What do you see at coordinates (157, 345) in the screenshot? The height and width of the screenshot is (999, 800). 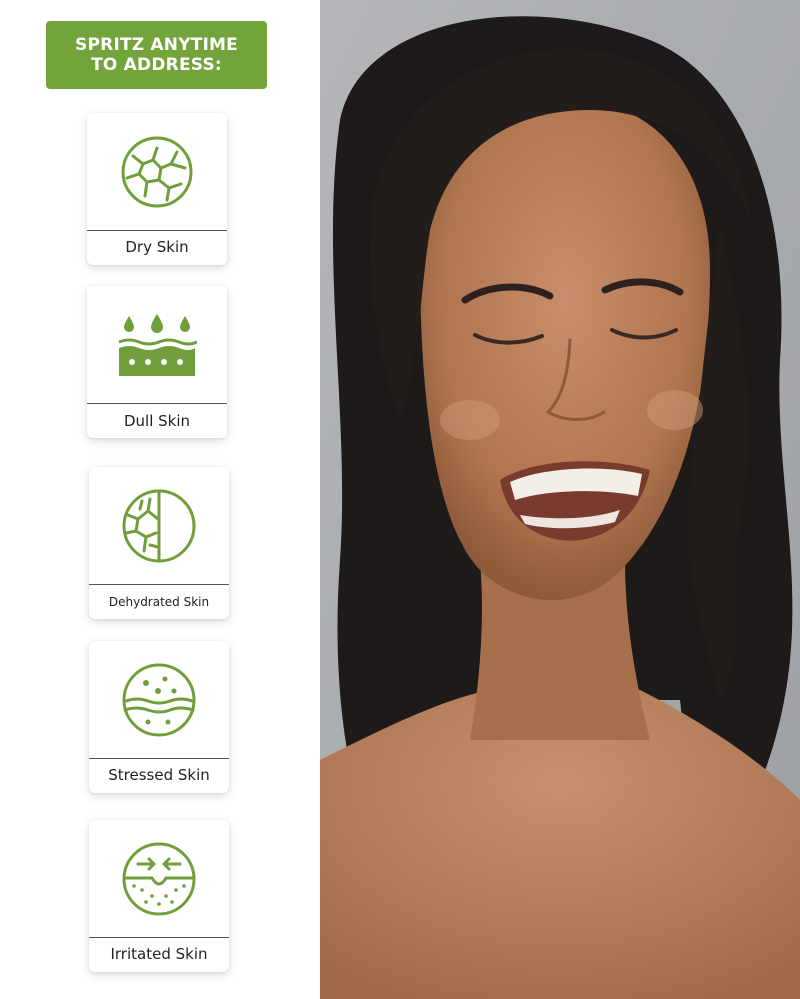 I see `skin-layer-droplets-icon` at bounding box center [157, 345].